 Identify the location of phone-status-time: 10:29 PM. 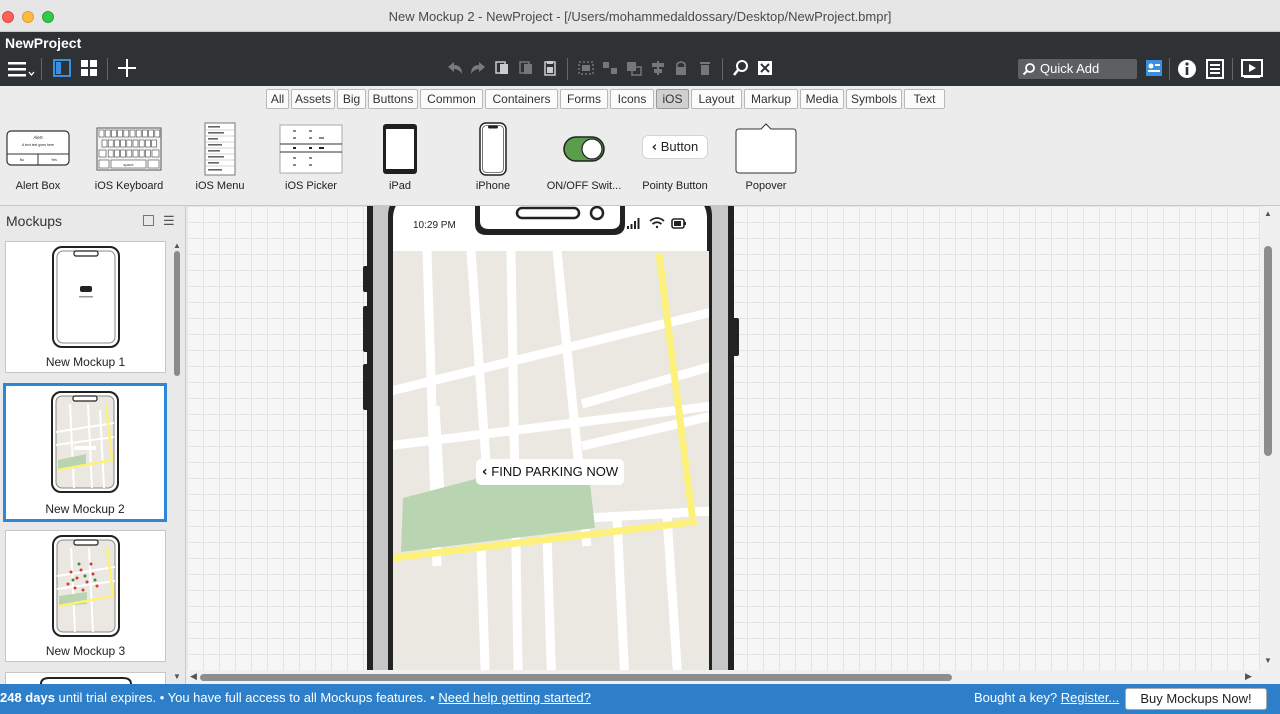
(434, 225).